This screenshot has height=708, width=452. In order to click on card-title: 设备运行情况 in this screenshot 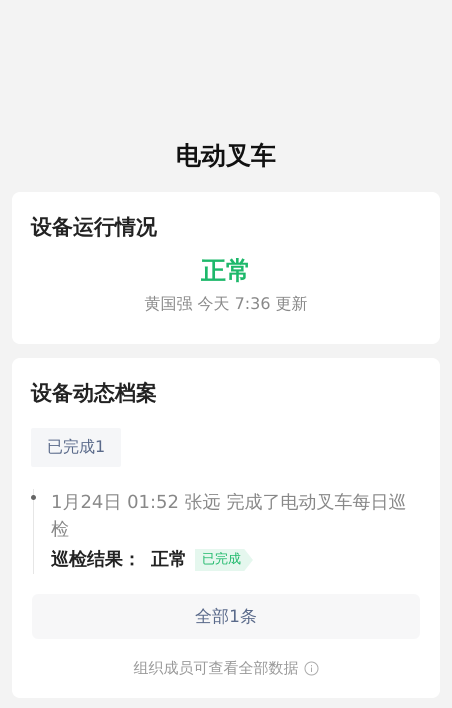, I will do `click(94, 227)`.